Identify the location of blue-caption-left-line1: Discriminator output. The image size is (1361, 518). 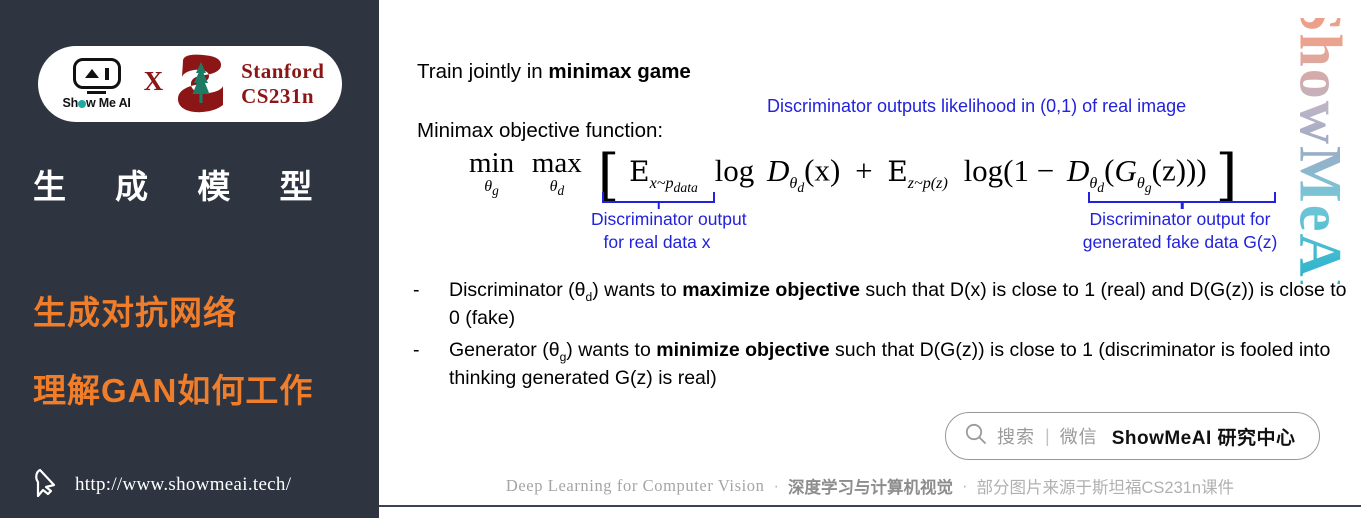
(669, 219).